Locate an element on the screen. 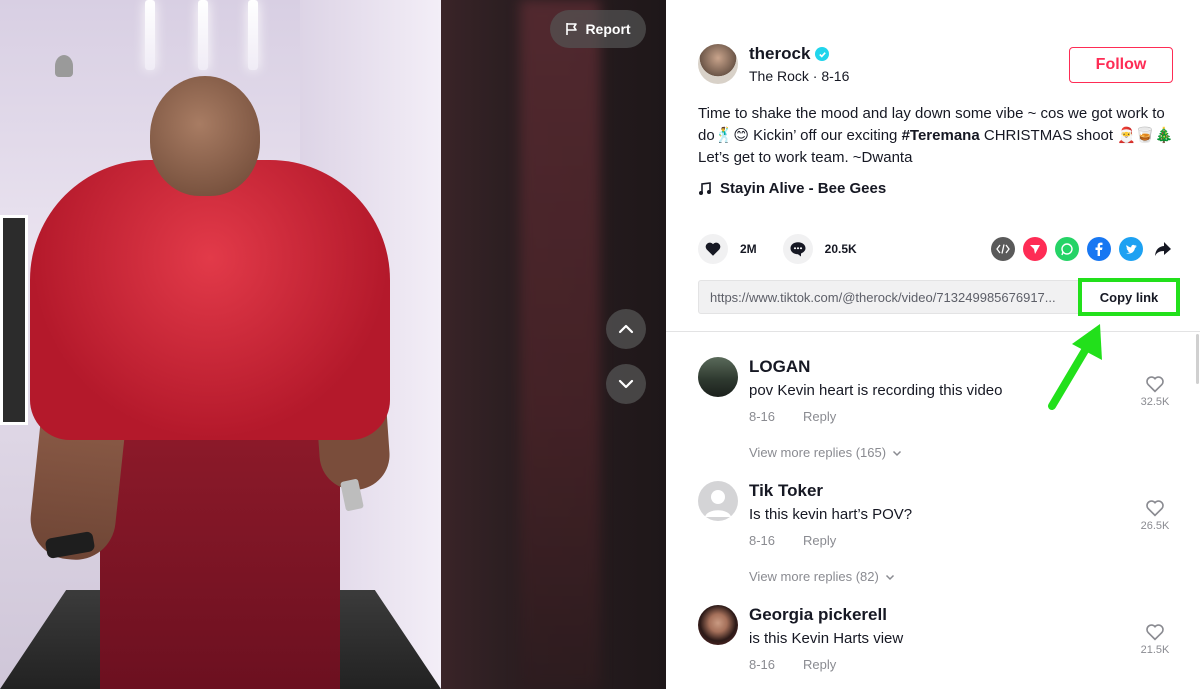 This screenshot has width=1200, height=689. comment-like-count: 26.5K is located at coordinates (1155, 526).